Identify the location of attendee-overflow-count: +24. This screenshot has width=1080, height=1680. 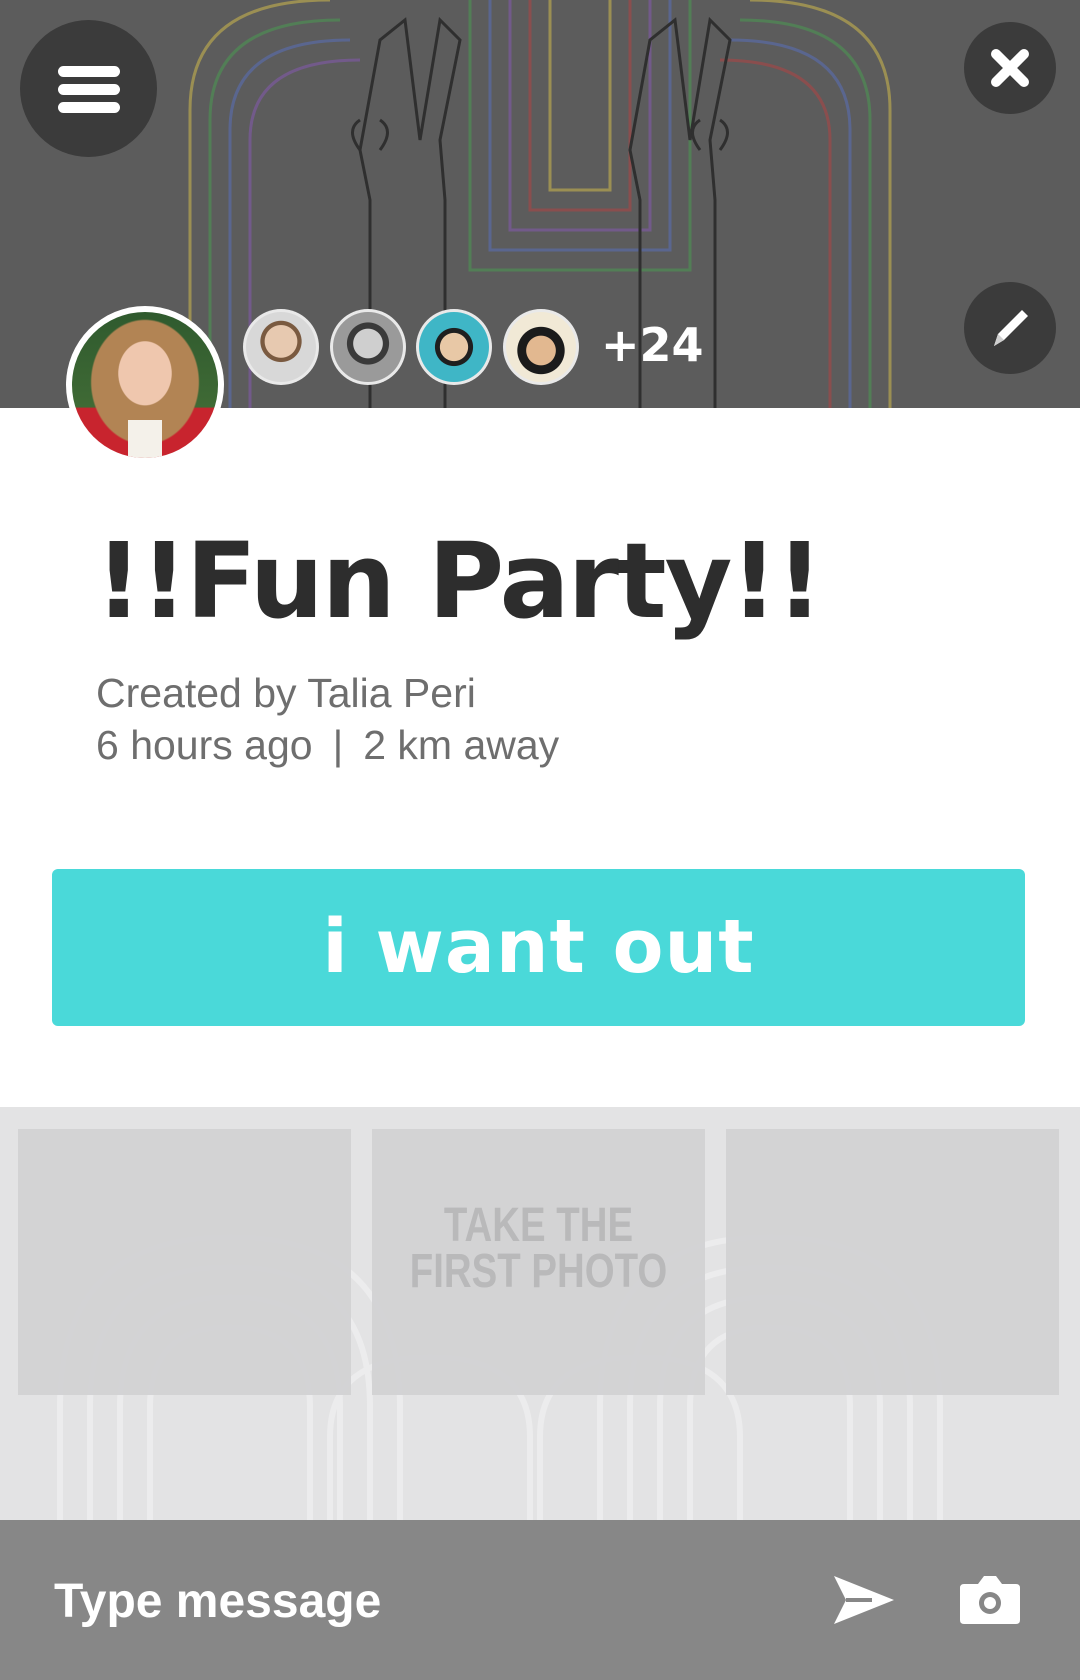
(652, 345).